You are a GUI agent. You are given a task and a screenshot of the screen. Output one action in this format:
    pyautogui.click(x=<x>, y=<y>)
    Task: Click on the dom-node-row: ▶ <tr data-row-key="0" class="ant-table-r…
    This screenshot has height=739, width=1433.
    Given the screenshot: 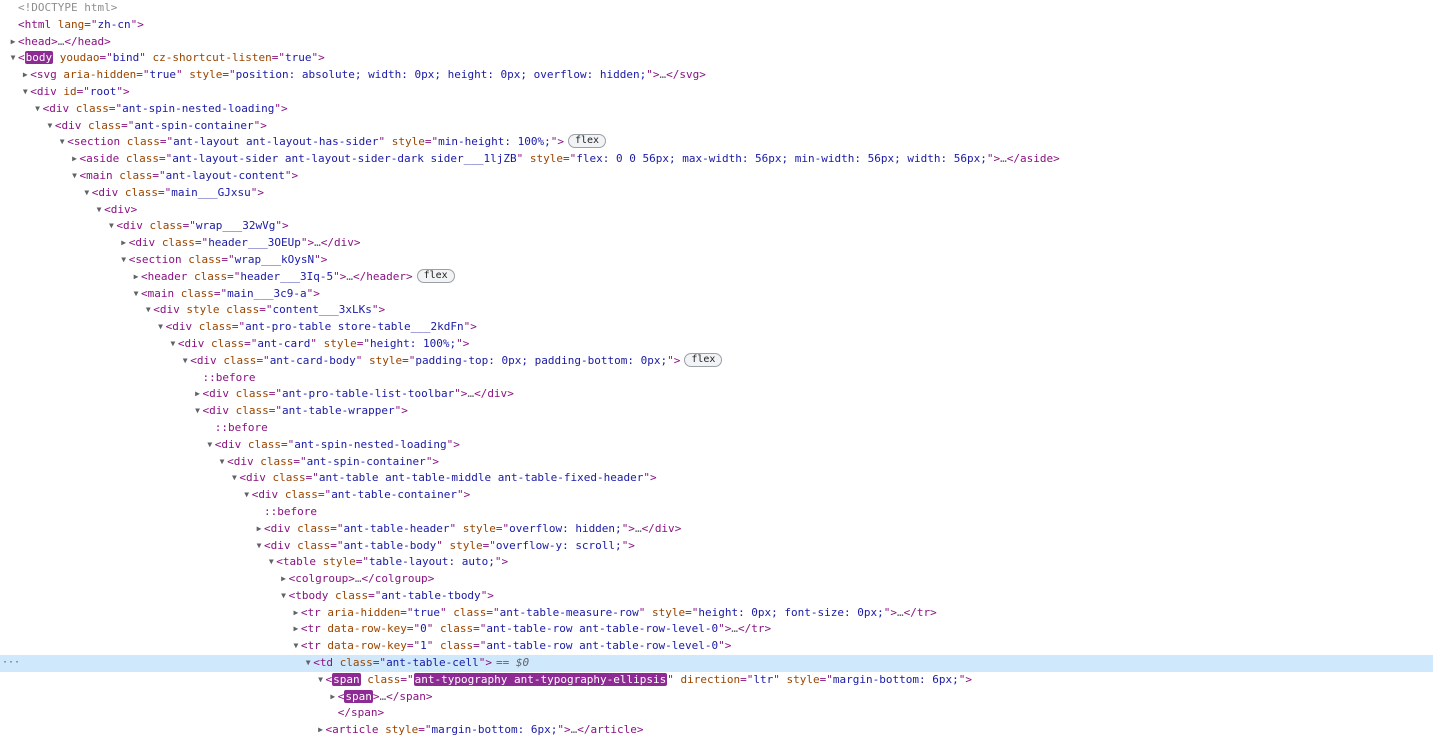 What is the action you would take?
    pyautogui.click(x=716, y=629)
    